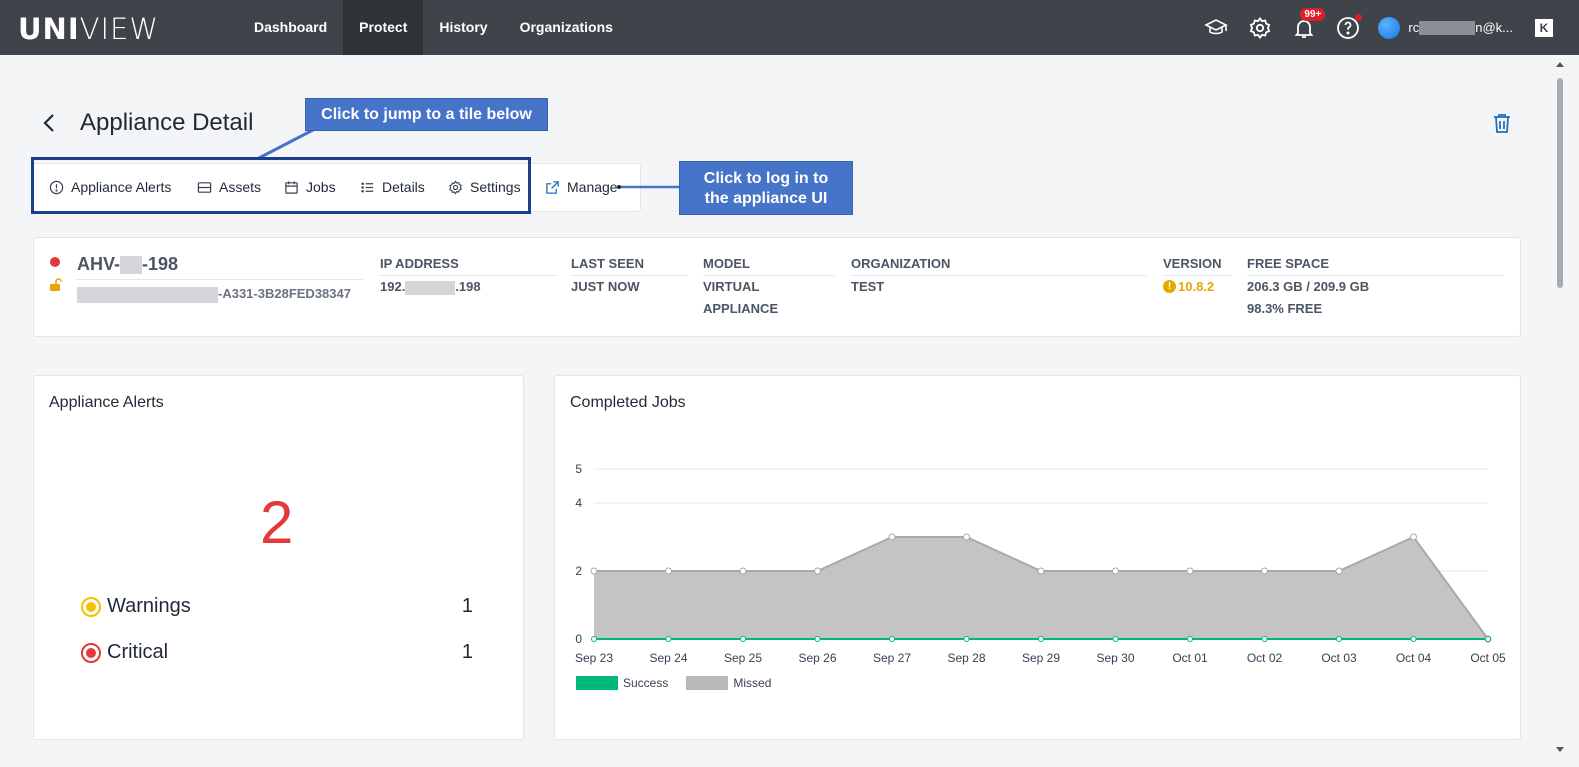 The height and width of the screenshot is (767, 1579). I want to click on scroll-thumb, so click(1560, 183).